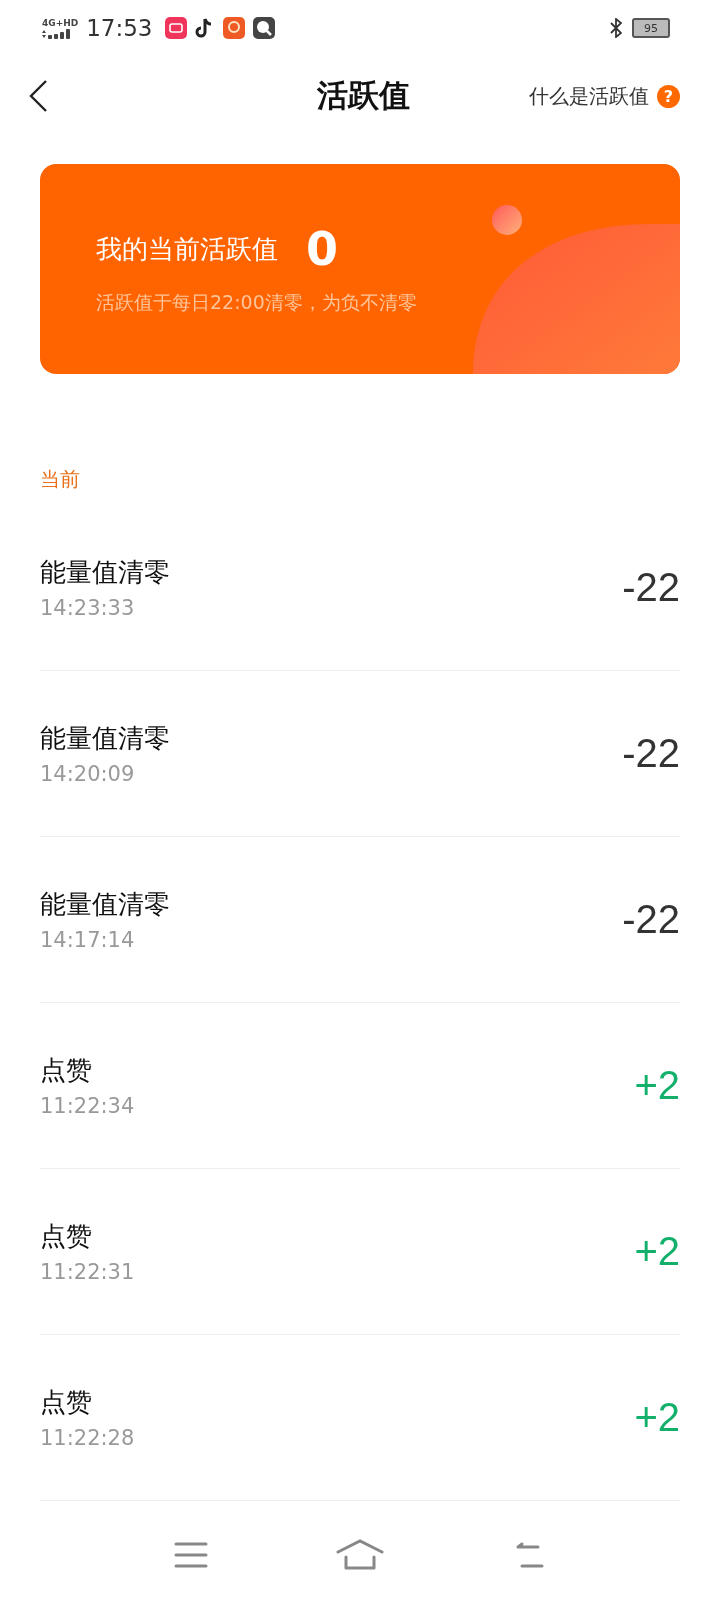 The height and width of the screenshot is (1600, 720). I want to click on decorative-circle, so click(507, 220).